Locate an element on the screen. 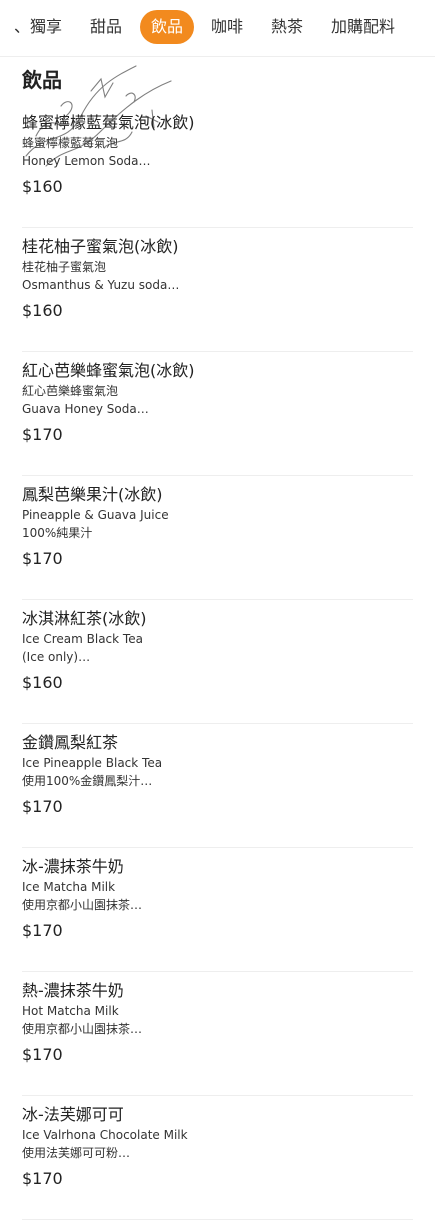 This screenshot has height=1220, width=435. item-name: 冰-濃抹茶牛奶 is located at coordinates (73, 866).